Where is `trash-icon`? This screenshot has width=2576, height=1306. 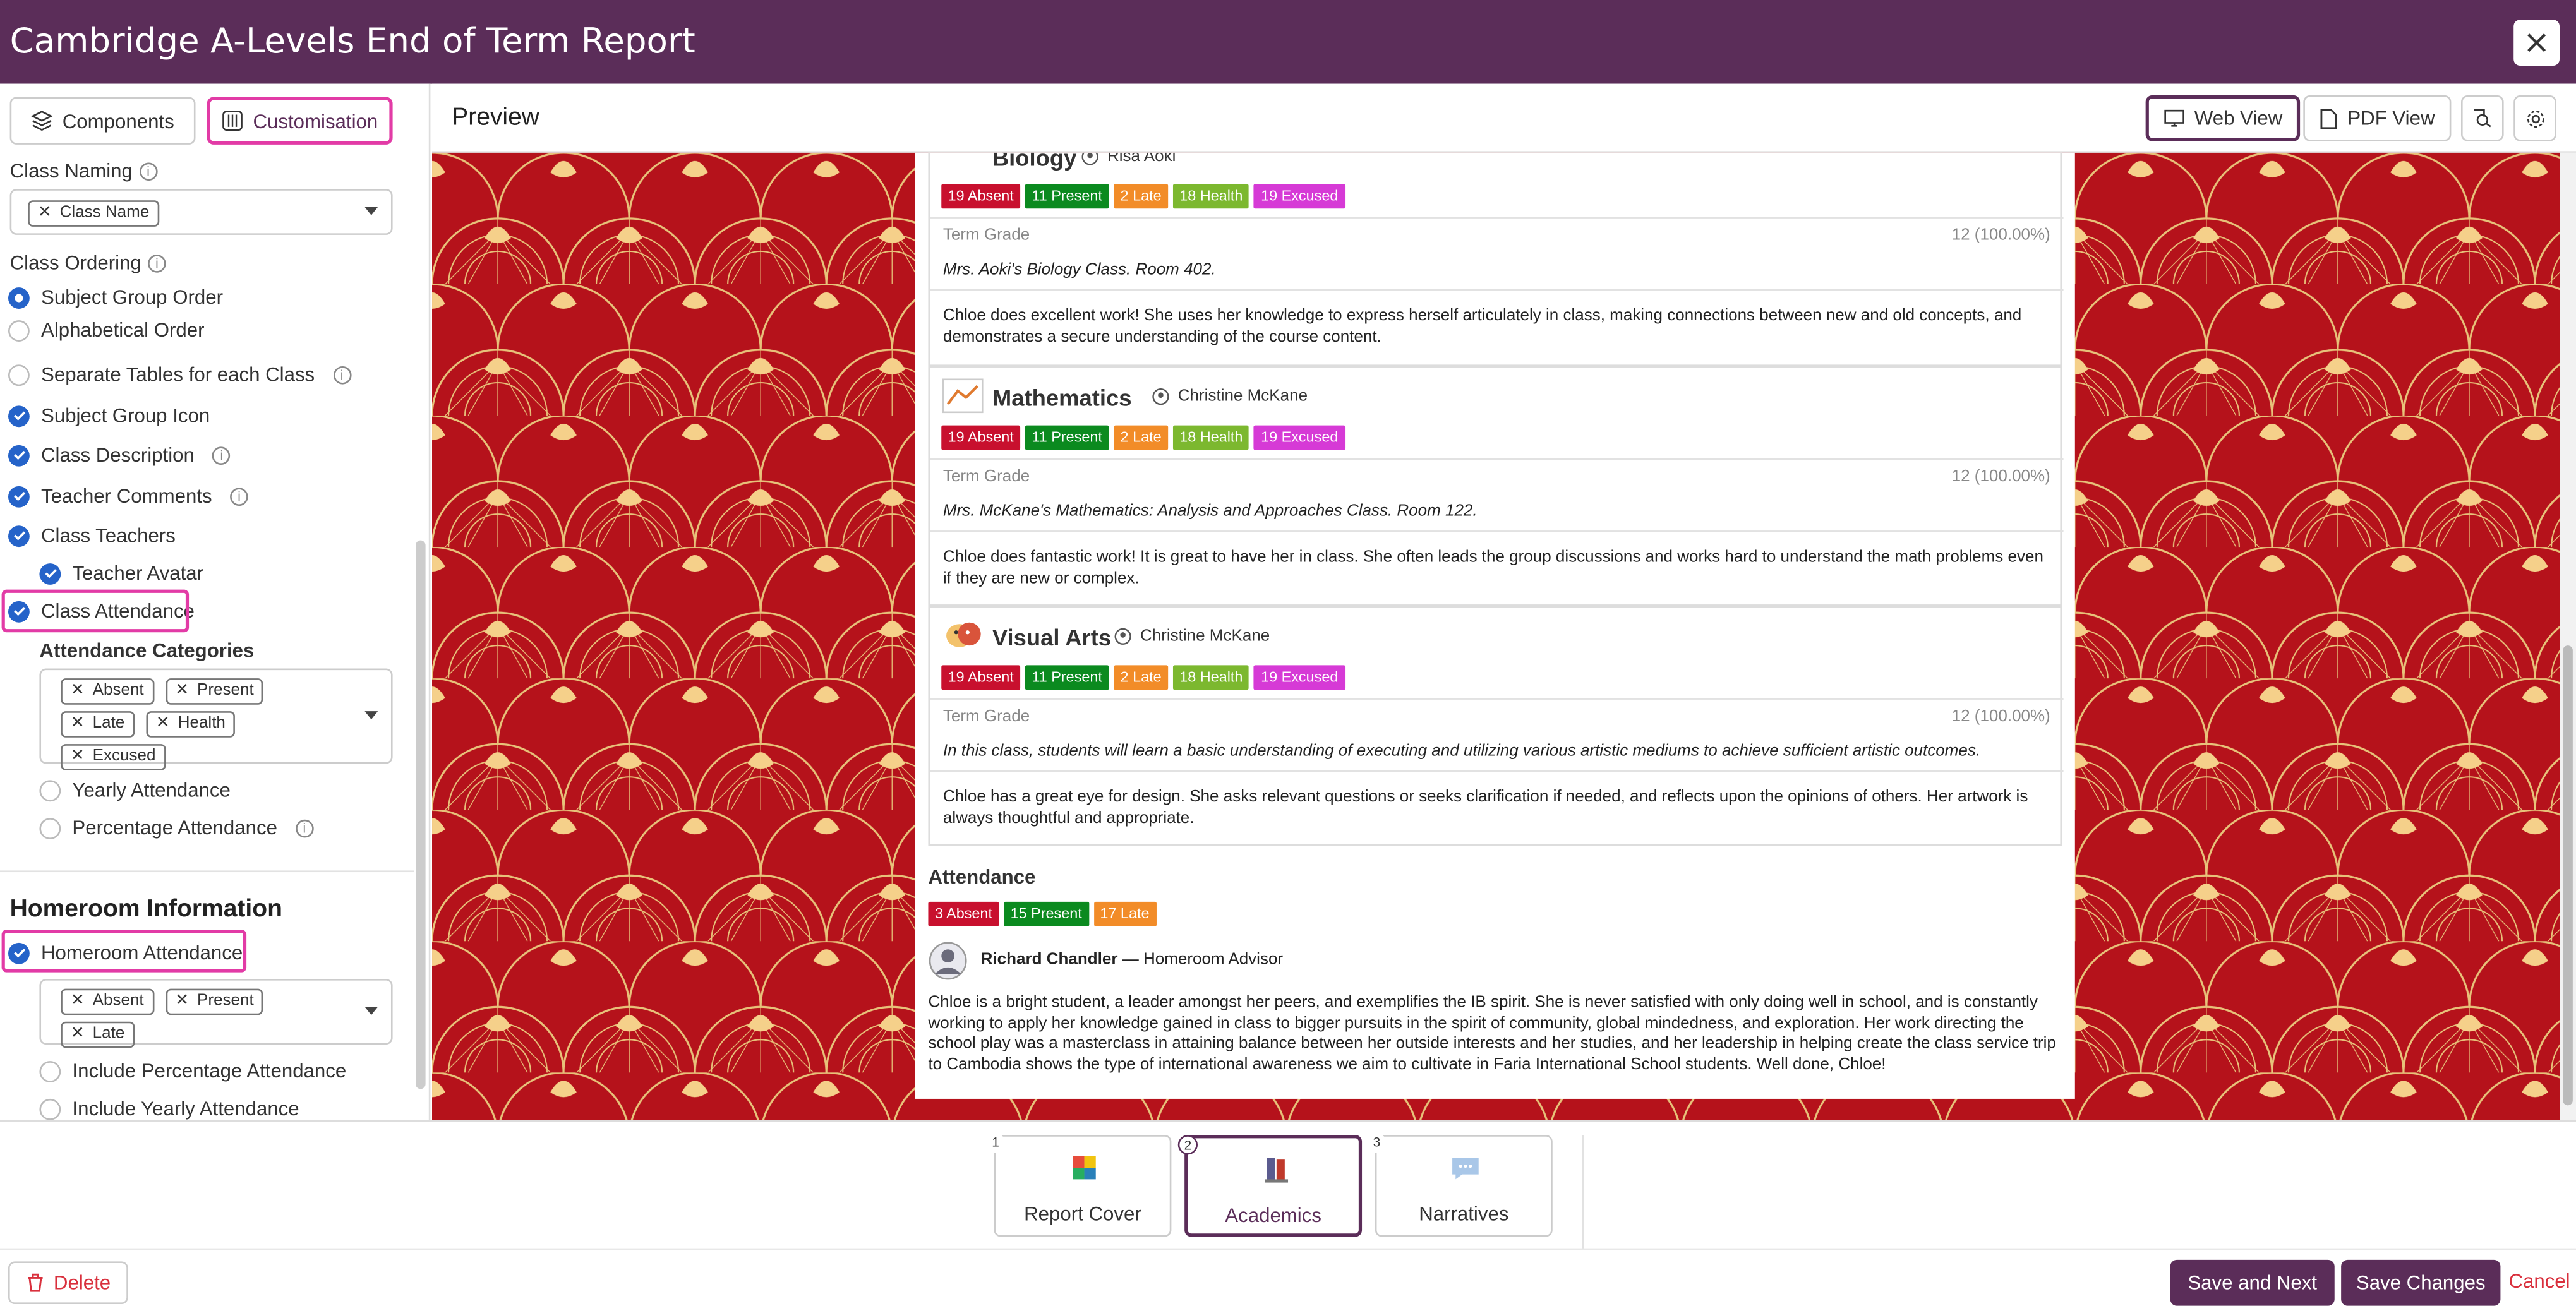 trash-icon is located at coordinates (34, 1282).